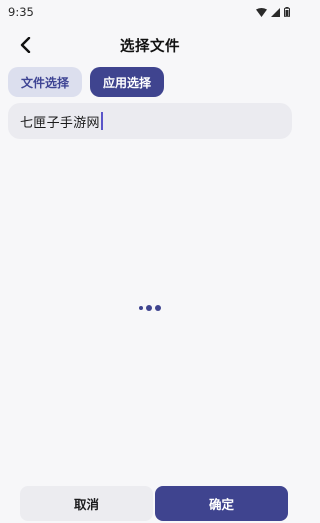  I want to click on confirm-button: 确定, so click(221, 503).